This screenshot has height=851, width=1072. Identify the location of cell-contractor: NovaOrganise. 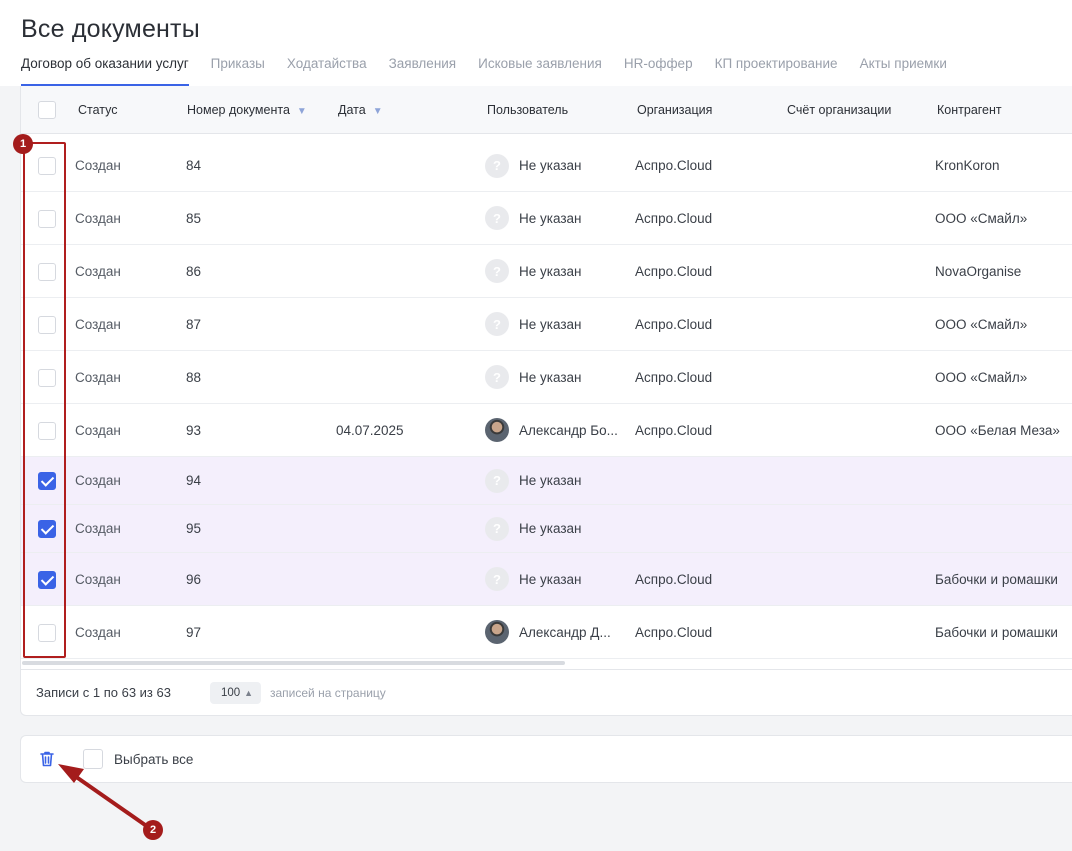
(978, 271).